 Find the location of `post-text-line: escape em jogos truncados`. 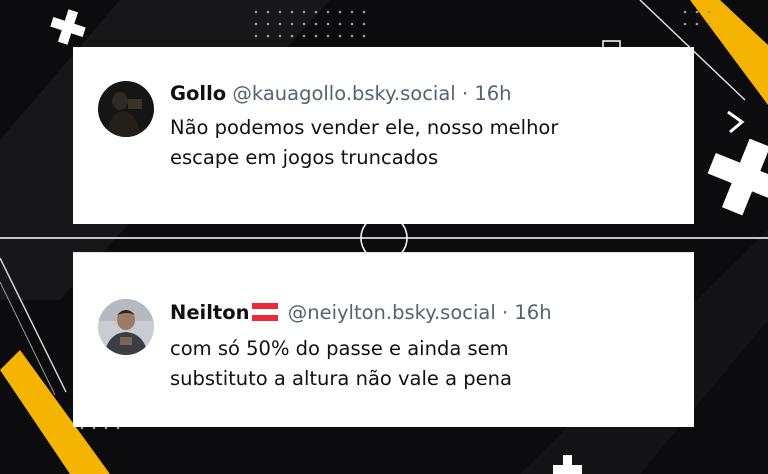

post-text-line: escape em jogos truncados is located at coordinates (304, 157).